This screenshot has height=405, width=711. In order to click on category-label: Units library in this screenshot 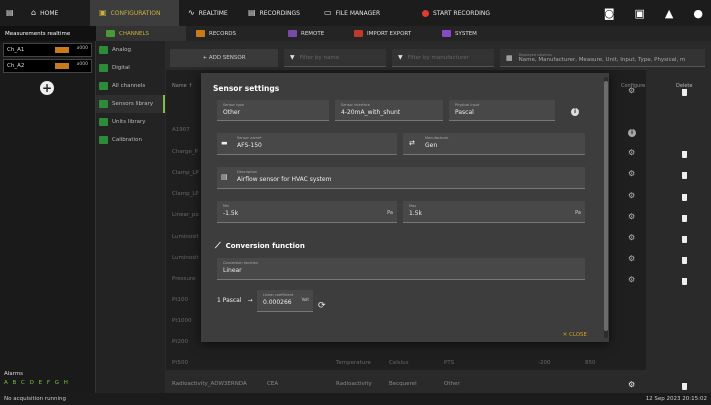, I will do `click(129, 122)`.